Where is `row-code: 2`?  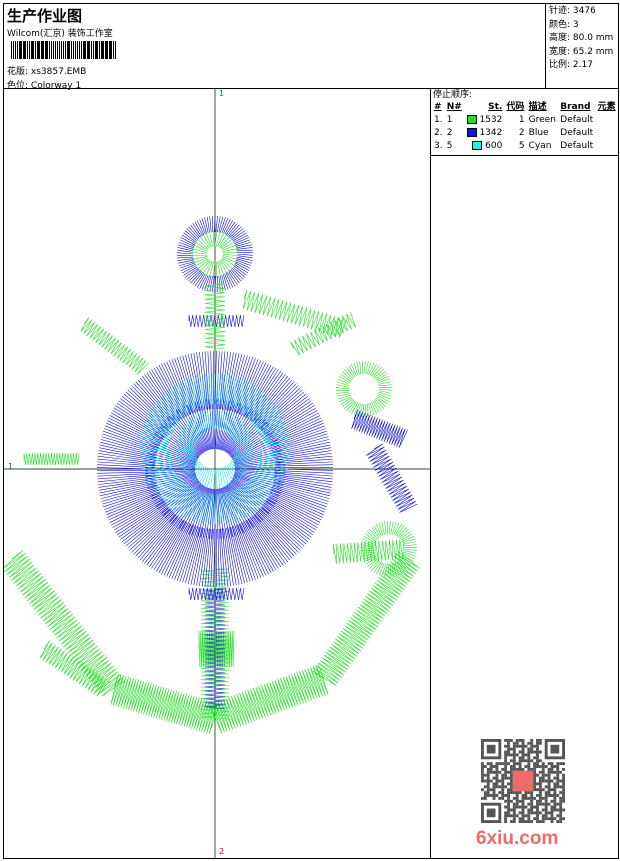
row-code: 2 is located at coordinates (521, 133).